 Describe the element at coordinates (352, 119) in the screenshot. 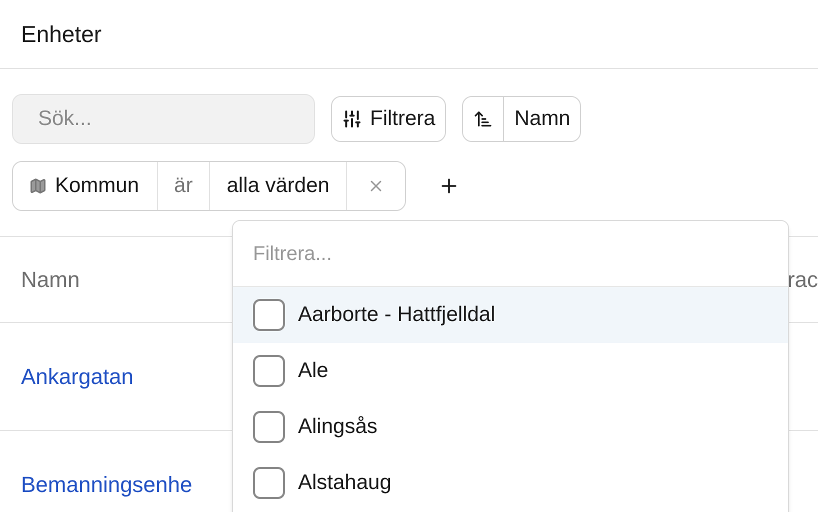

I see `sliders-icon` at that location.